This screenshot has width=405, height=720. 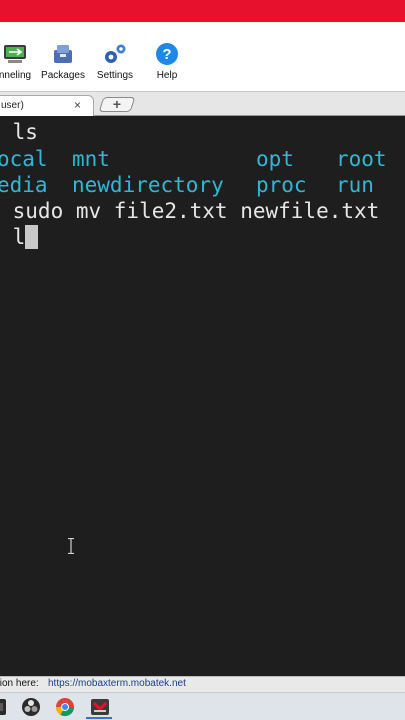 I want to click on close-icon: ×, so click(x=77, y=105).